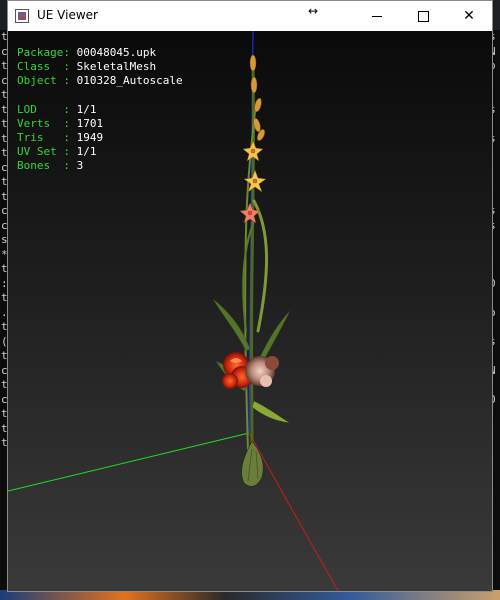  I want to click on info-row-tris: Tris : 1949, so click(100, 138).